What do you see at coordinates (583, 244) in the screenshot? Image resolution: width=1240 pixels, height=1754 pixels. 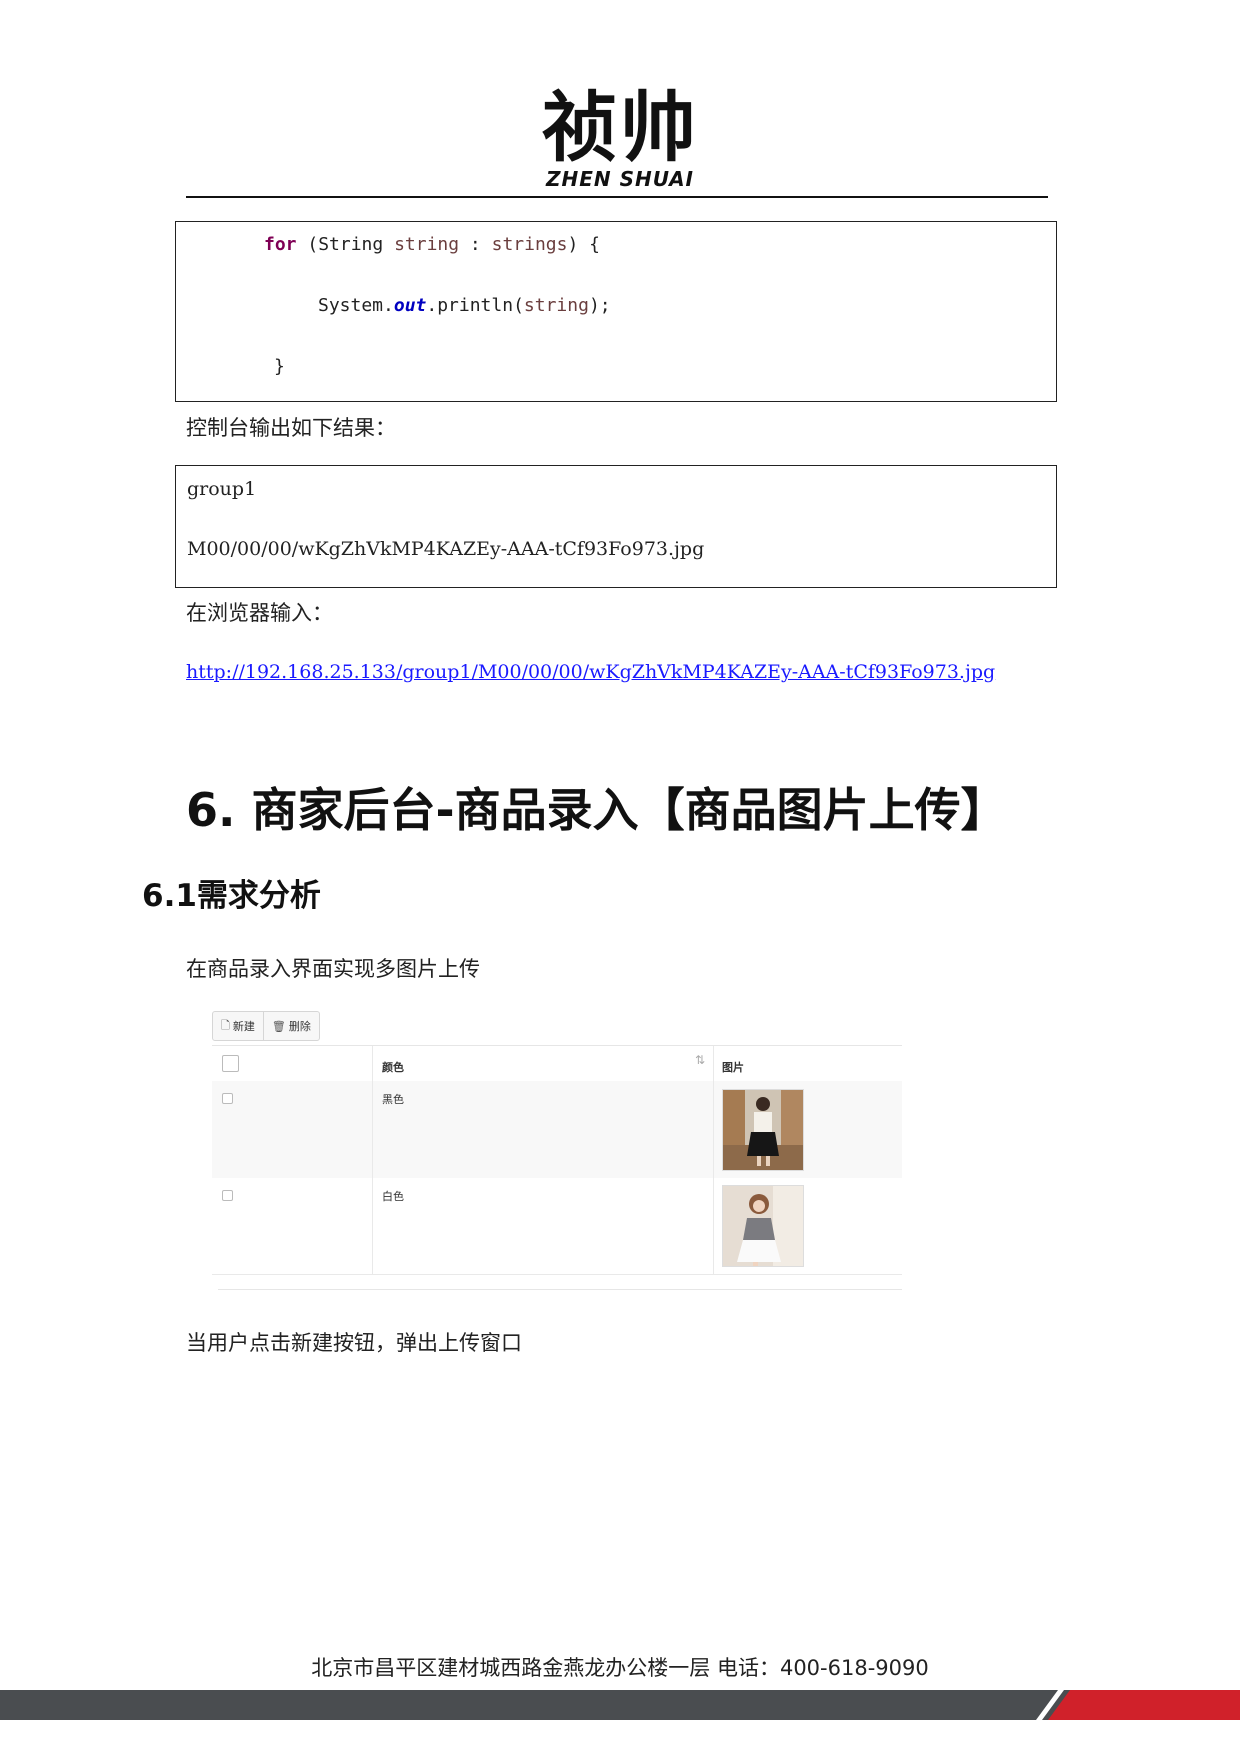 I see `code-text: ) {` at bounding box center [583, 244].